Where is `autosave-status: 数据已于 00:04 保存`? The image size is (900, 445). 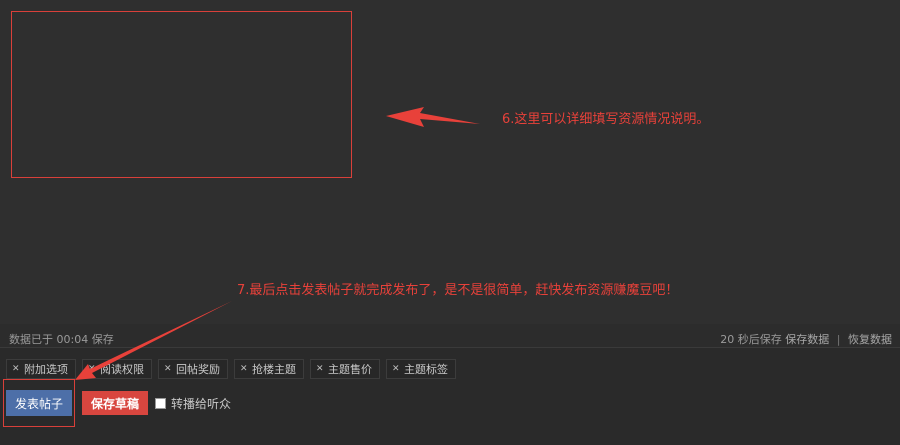
autosave-status: 数据已于 00:04 保存 is located at coordinates (61, 339).